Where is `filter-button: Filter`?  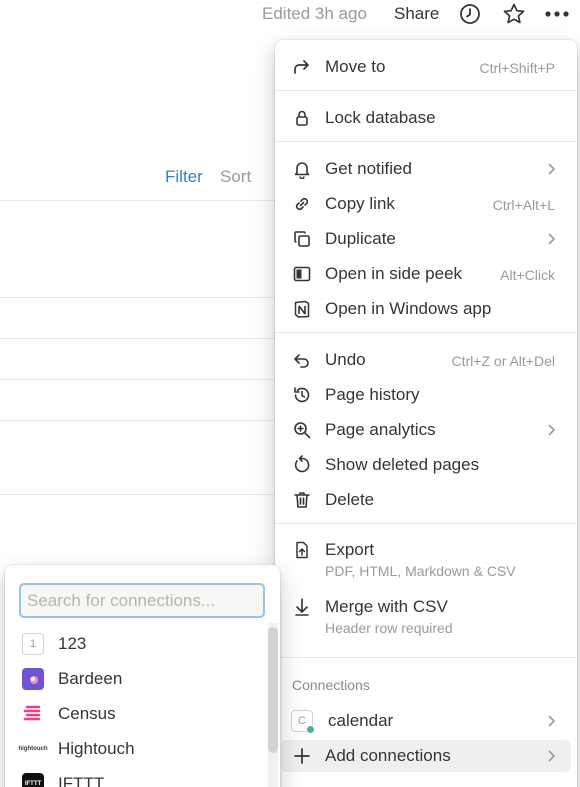 filter-button: Filter is located at coordinates (184, 177).